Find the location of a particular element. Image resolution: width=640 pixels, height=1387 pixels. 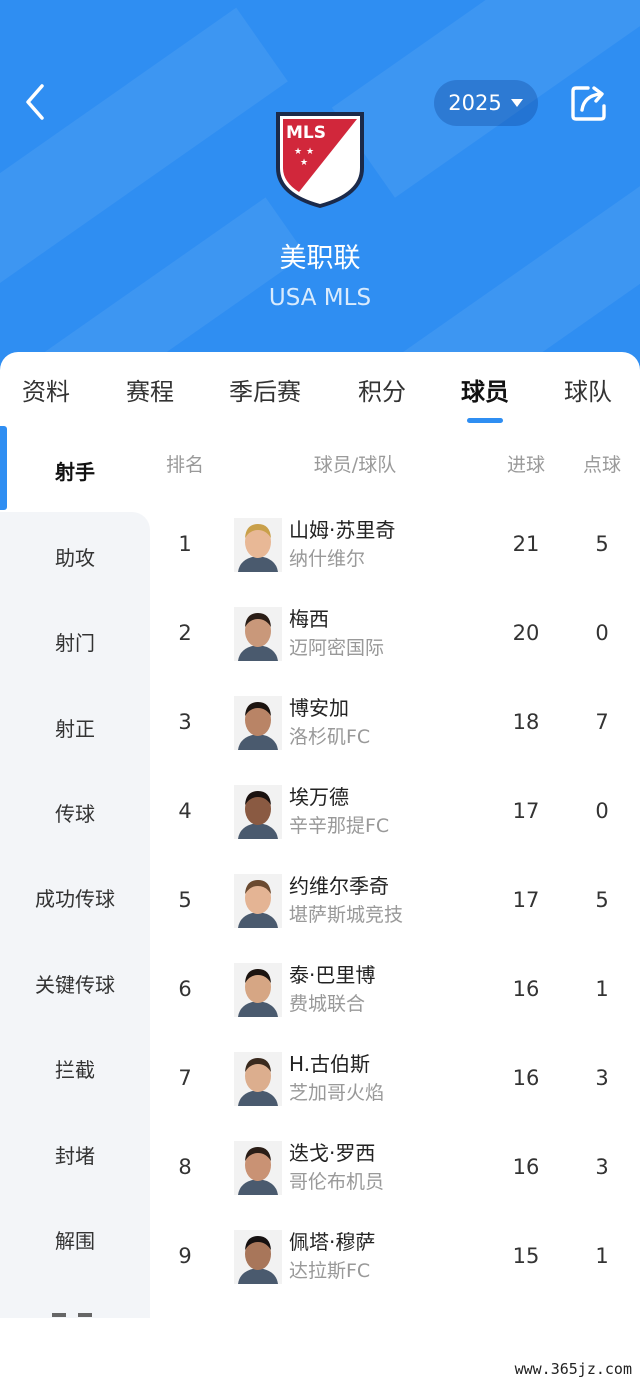

tab-playoffs: 季后赛 is located at coordinates (265, 389).